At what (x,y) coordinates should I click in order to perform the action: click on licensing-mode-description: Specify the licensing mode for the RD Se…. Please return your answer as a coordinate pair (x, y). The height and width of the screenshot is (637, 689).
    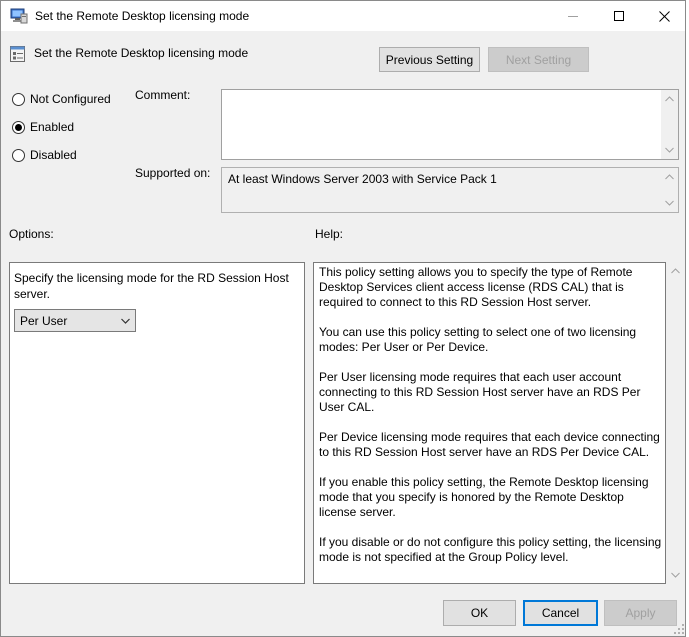
    Looking at the image, I should click on (151, 286).